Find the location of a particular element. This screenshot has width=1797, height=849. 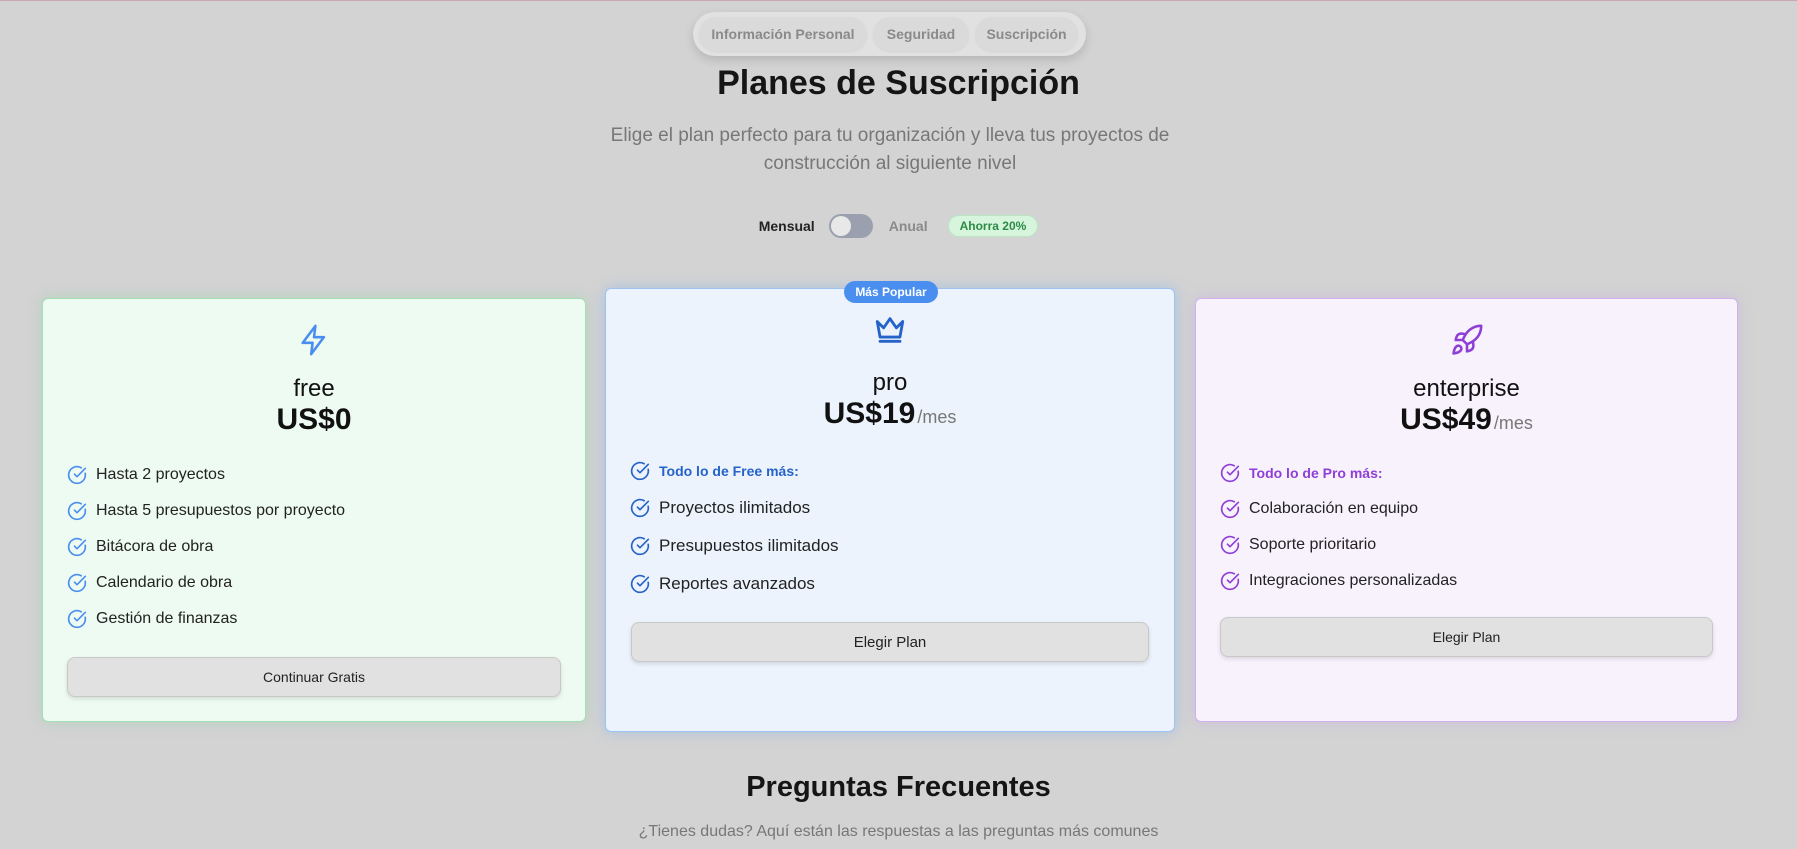

price-row: US$49 /mes is located at coordinates (1466, 420).